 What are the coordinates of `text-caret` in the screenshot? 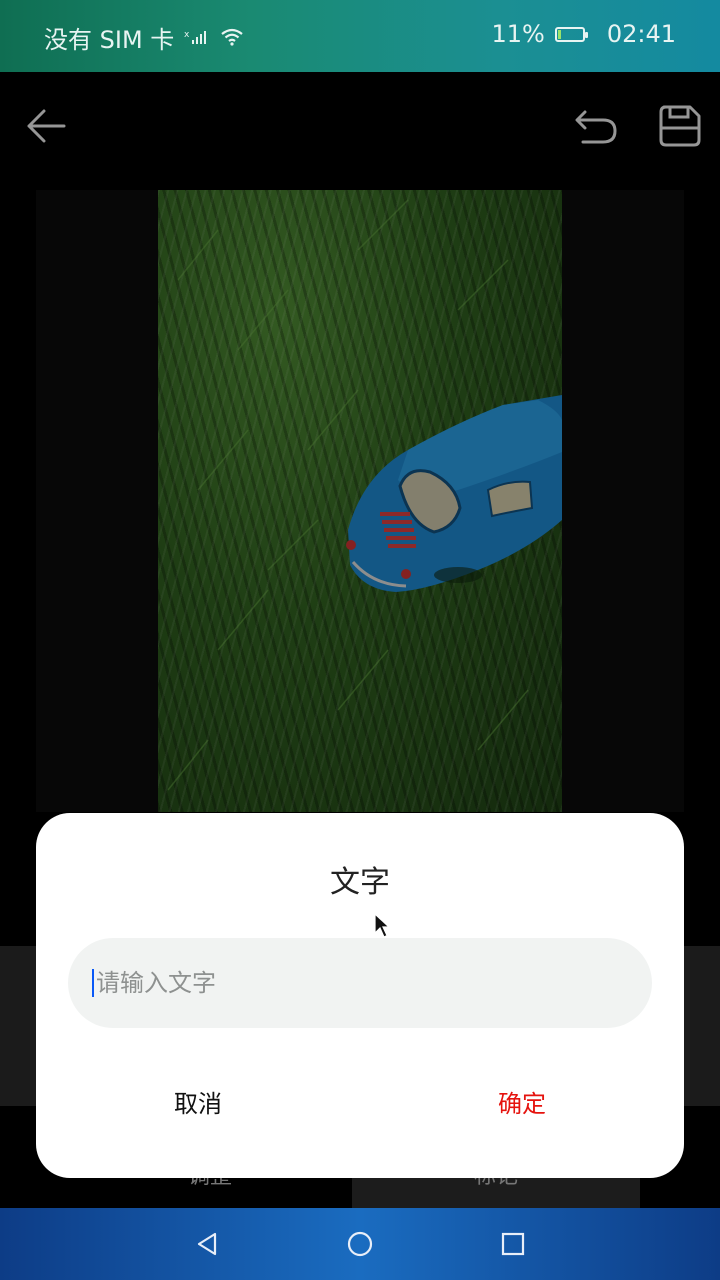 It's located at (93, 983).